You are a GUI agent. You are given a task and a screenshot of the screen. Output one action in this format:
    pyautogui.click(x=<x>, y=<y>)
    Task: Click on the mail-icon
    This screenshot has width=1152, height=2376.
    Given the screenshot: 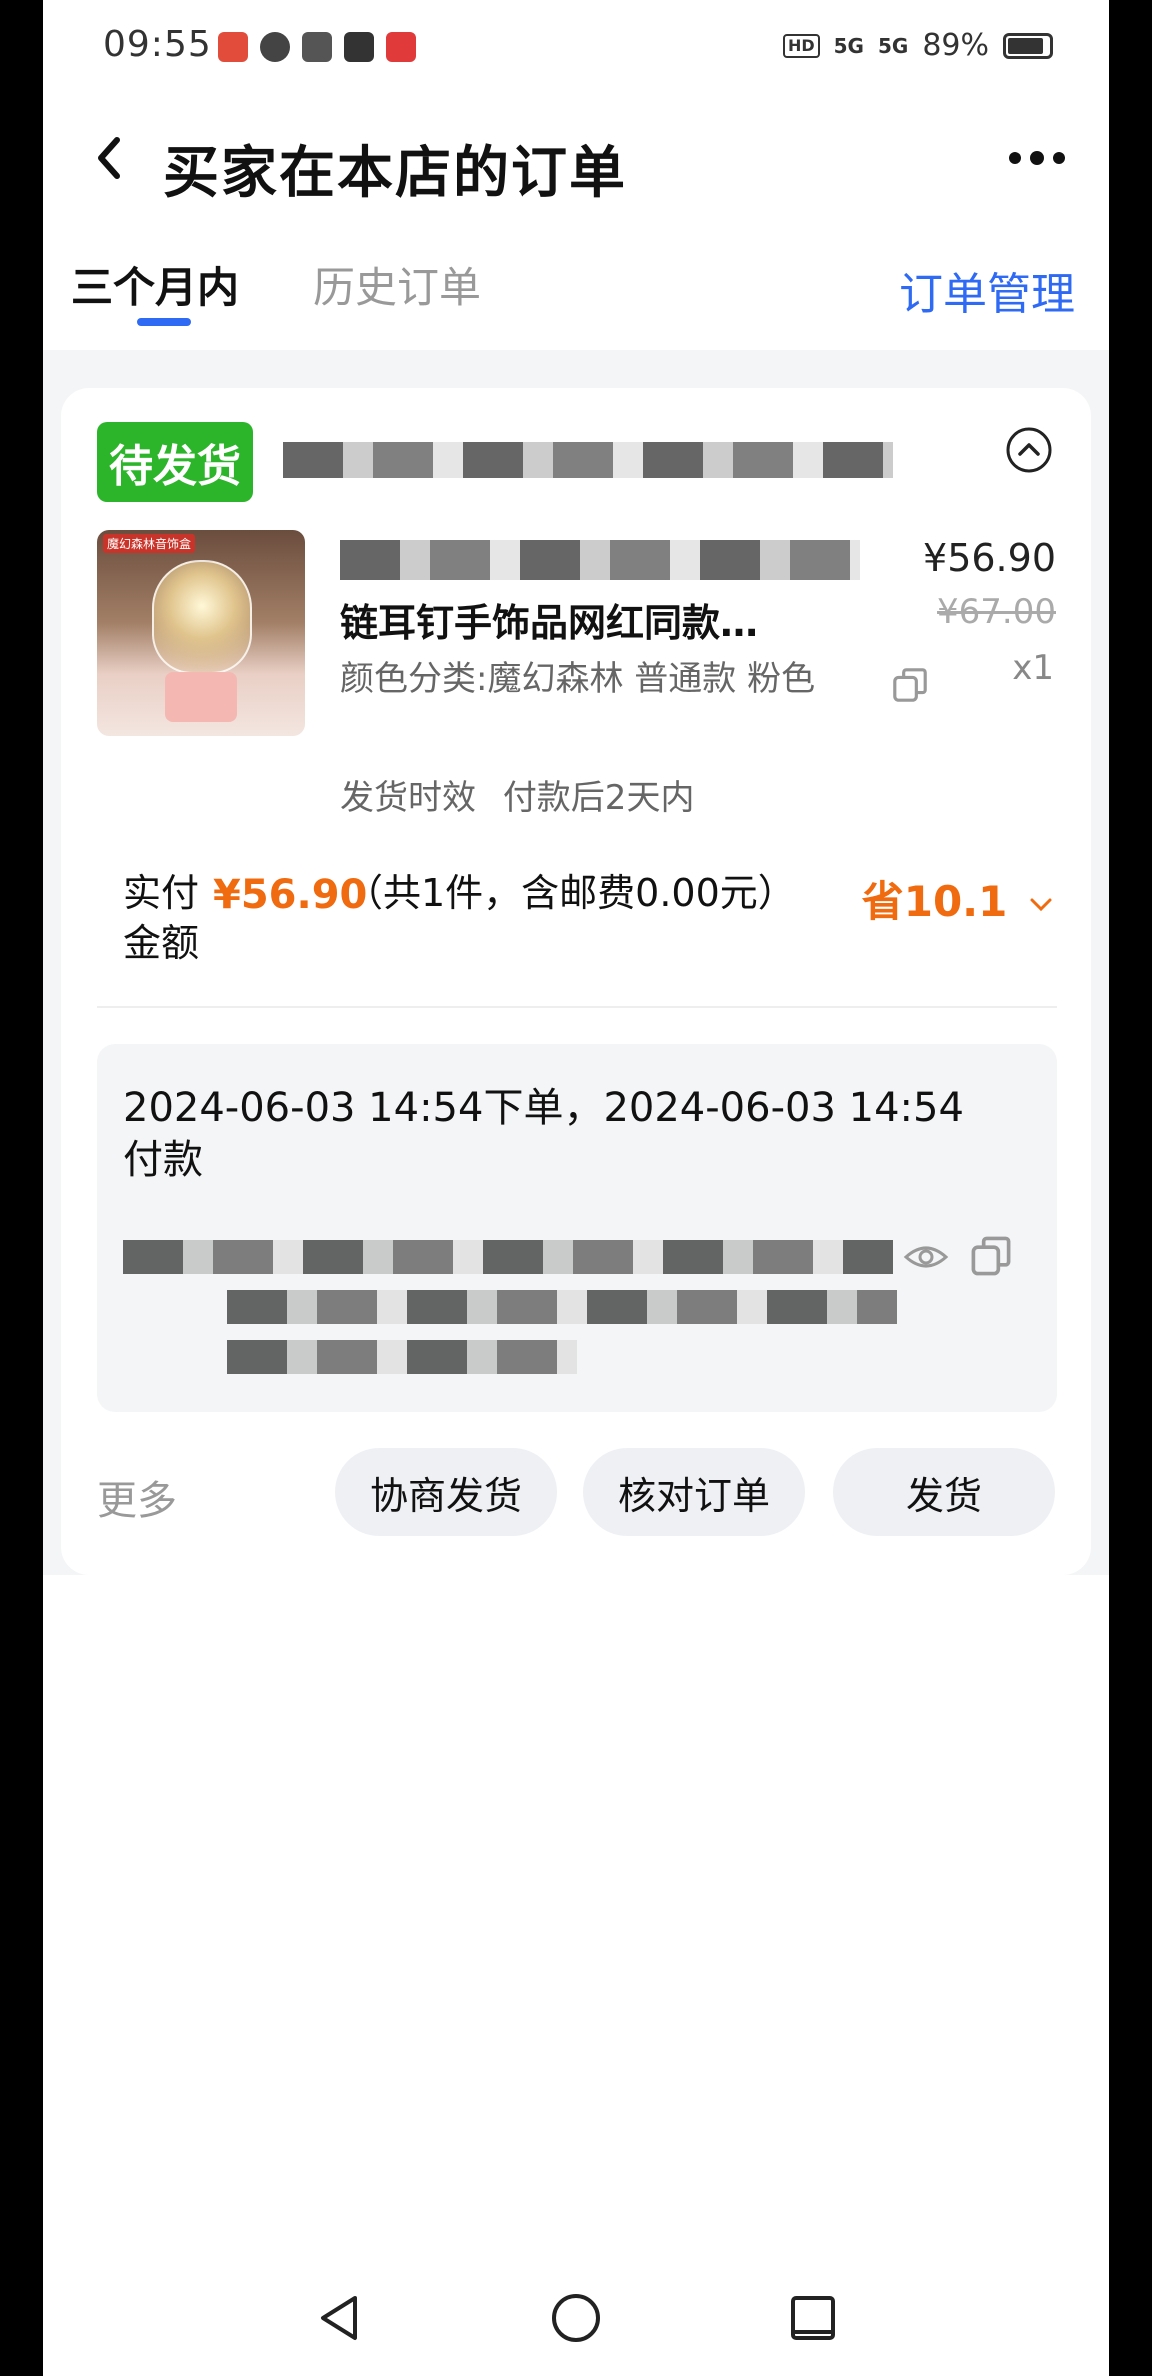 What is the action you would take?
    pyautogui.click(x=359, y=47)
    